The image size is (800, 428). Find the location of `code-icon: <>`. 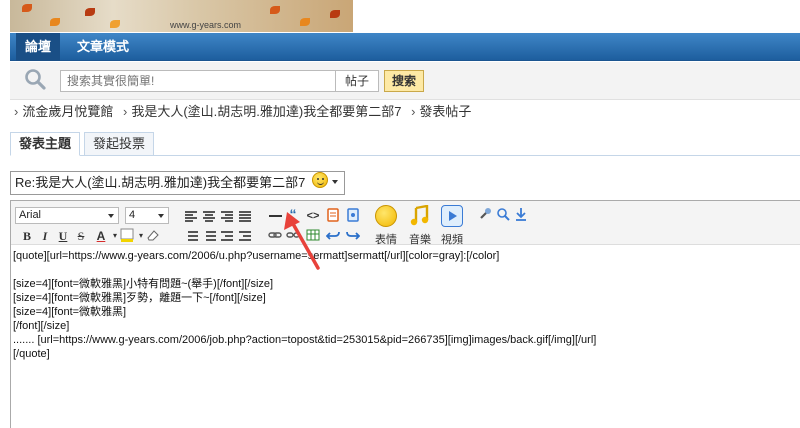

code-icon: <> is located at coordinates (313, 216).